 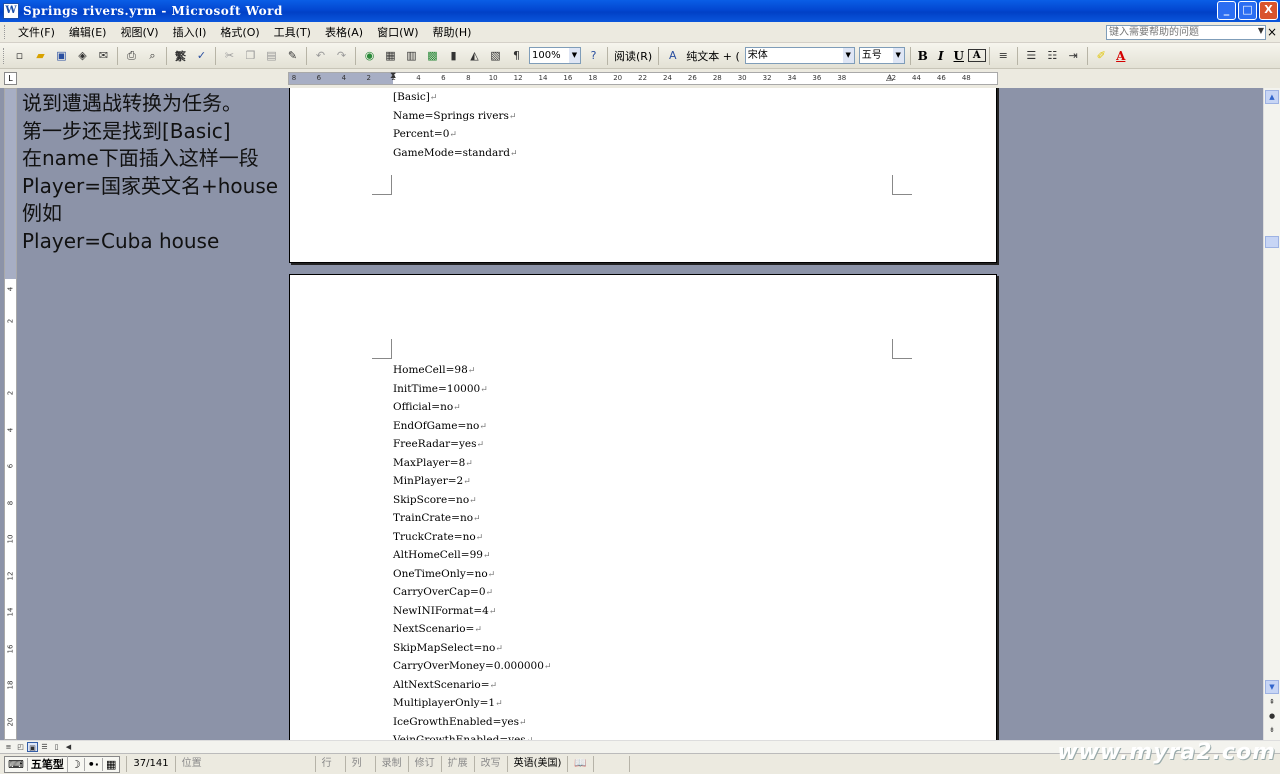 I want to click on bullets-icon: ☷, so click(x=1052, y=55).